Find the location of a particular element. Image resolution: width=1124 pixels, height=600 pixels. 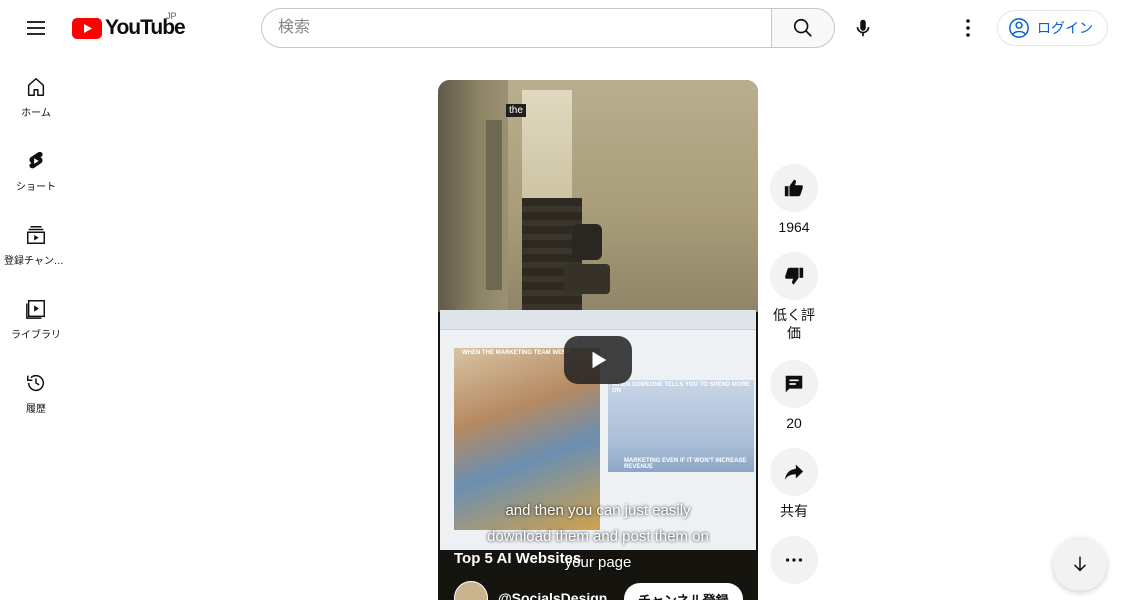

subtitle-line: and then you can just easily is located at coordinates (598, 510).